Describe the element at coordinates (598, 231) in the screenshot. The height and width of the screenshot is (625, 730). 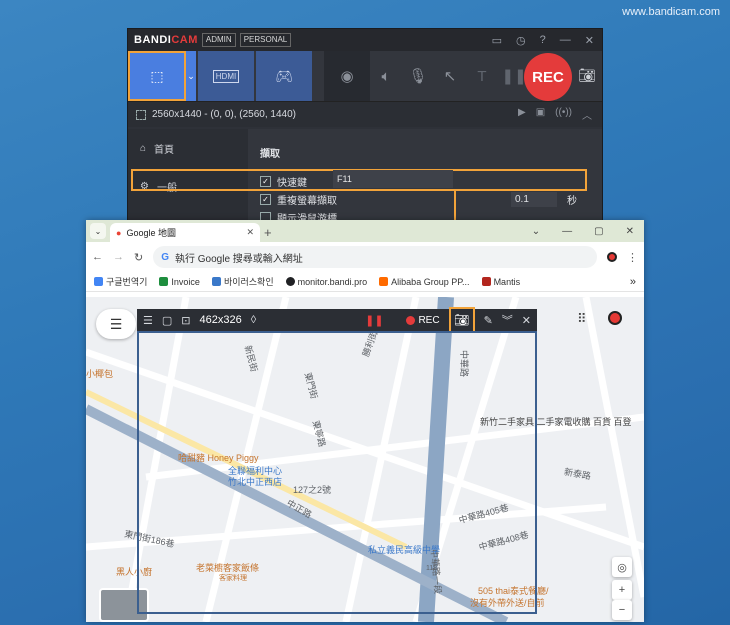
I see `maximize-icon: ▢` at that location.